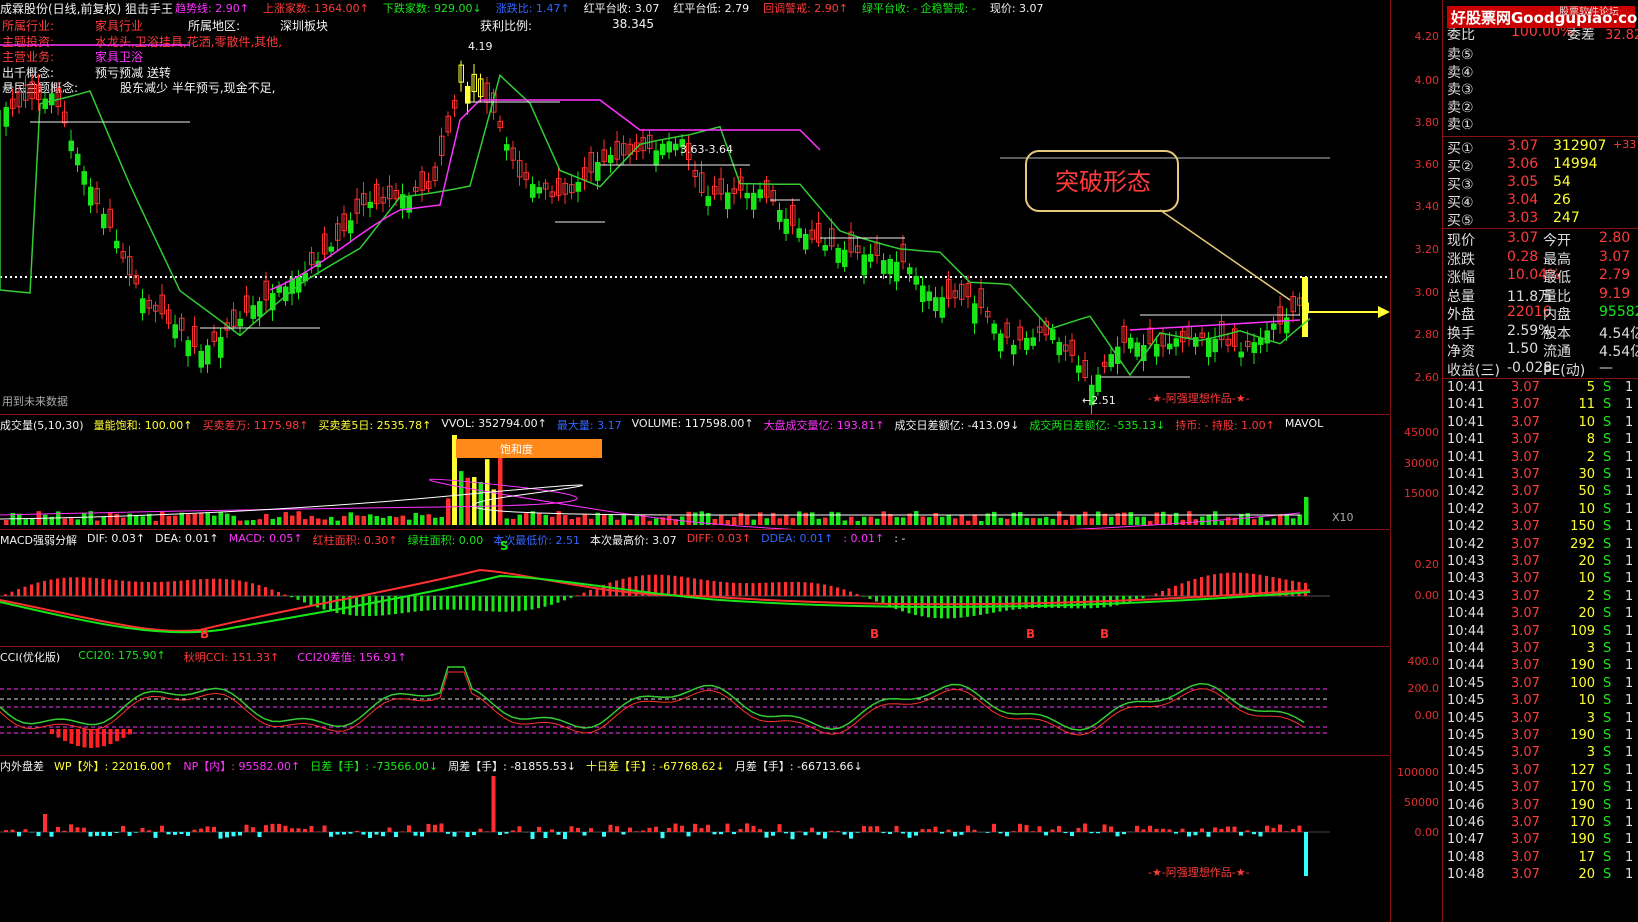 This screenshot has width=1638, height=922. What do you see at coordinates (1466, 805) in the screenshot?
I see `tick-time: 10:46` at bounding box center [1466, 805].